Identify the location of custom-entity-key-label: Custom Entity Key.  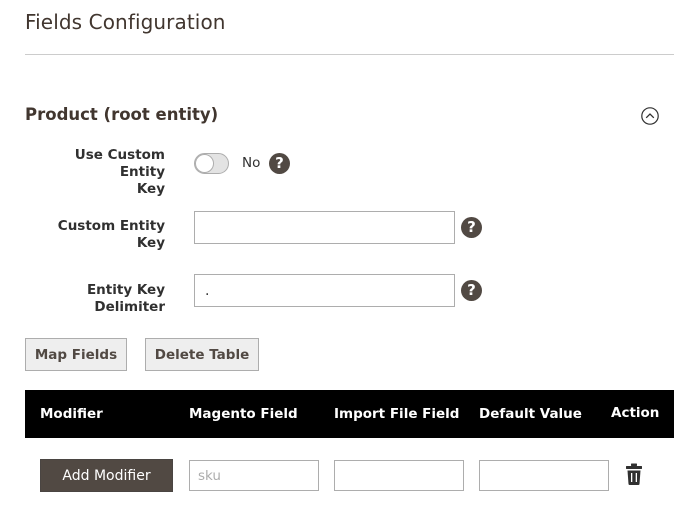
(111, 234).